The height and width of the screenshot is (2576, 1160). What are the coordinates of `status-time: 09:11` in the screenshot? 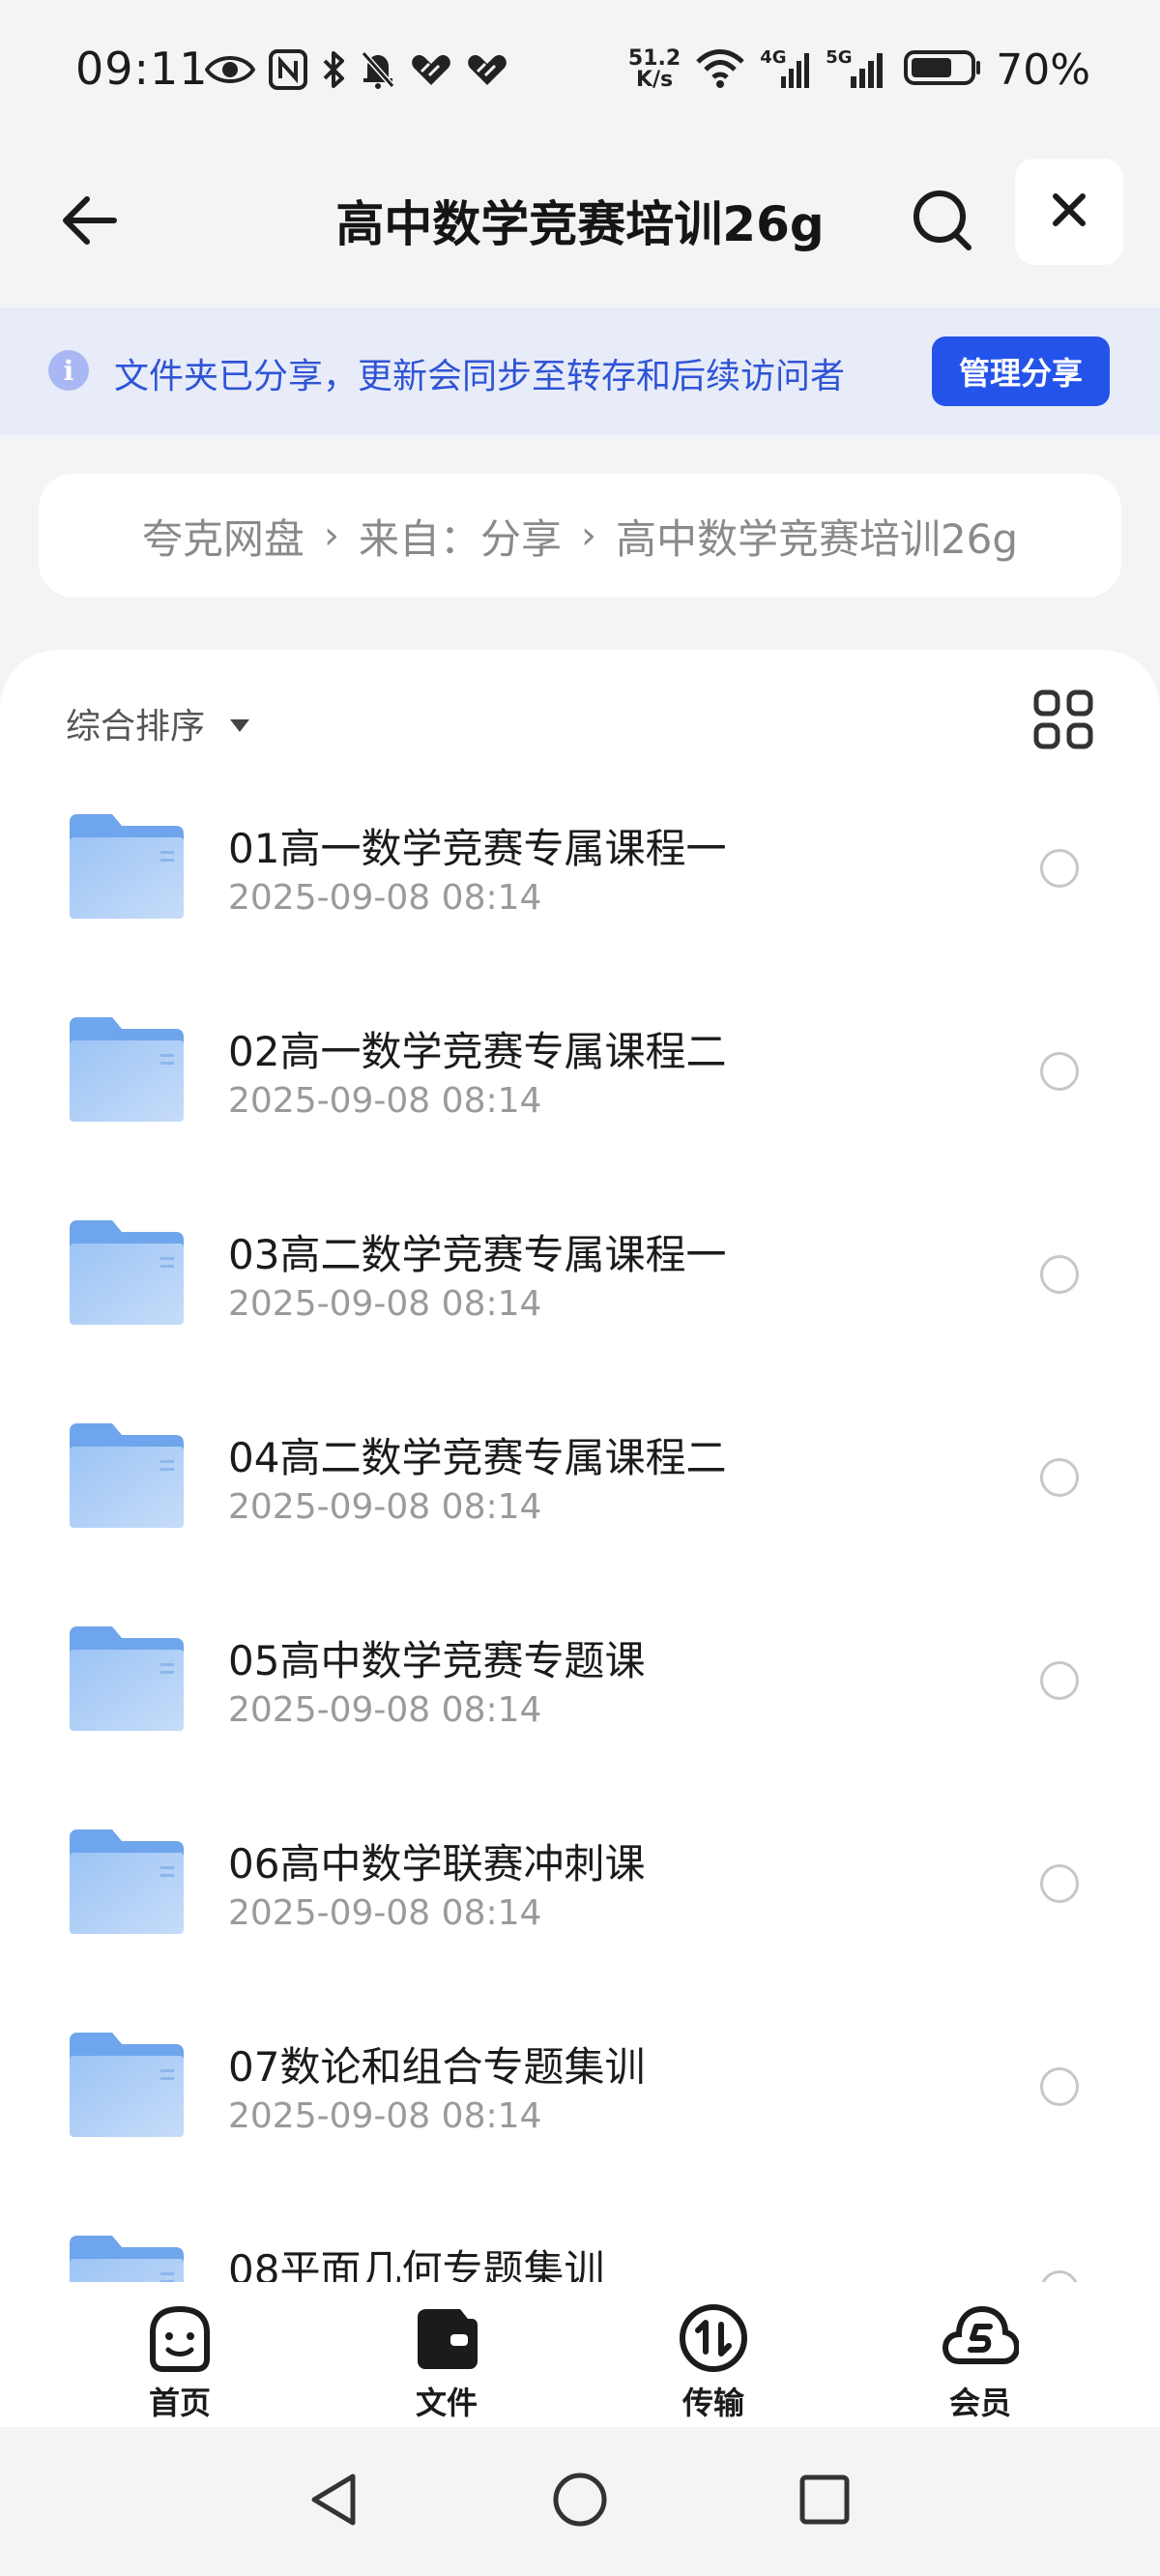 It's located at (142, 69).